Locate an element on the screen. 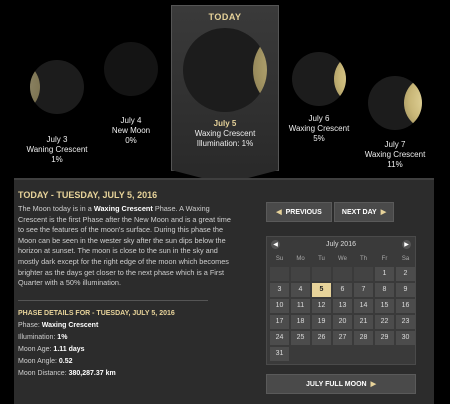 The image size is (450, 404). calendar-day: 10 is located at coordinates (279, 306).